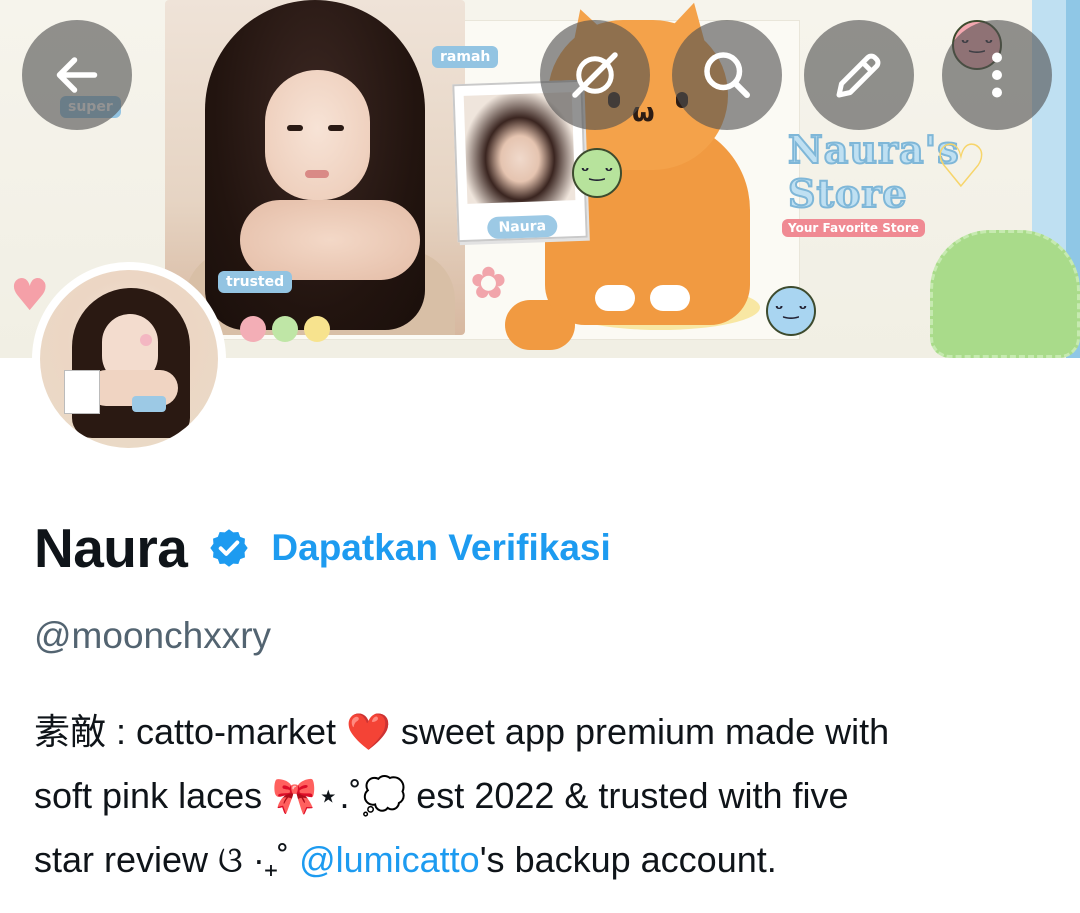  I want to click on heart-outline-sticker: ♡, so click(961, 167).